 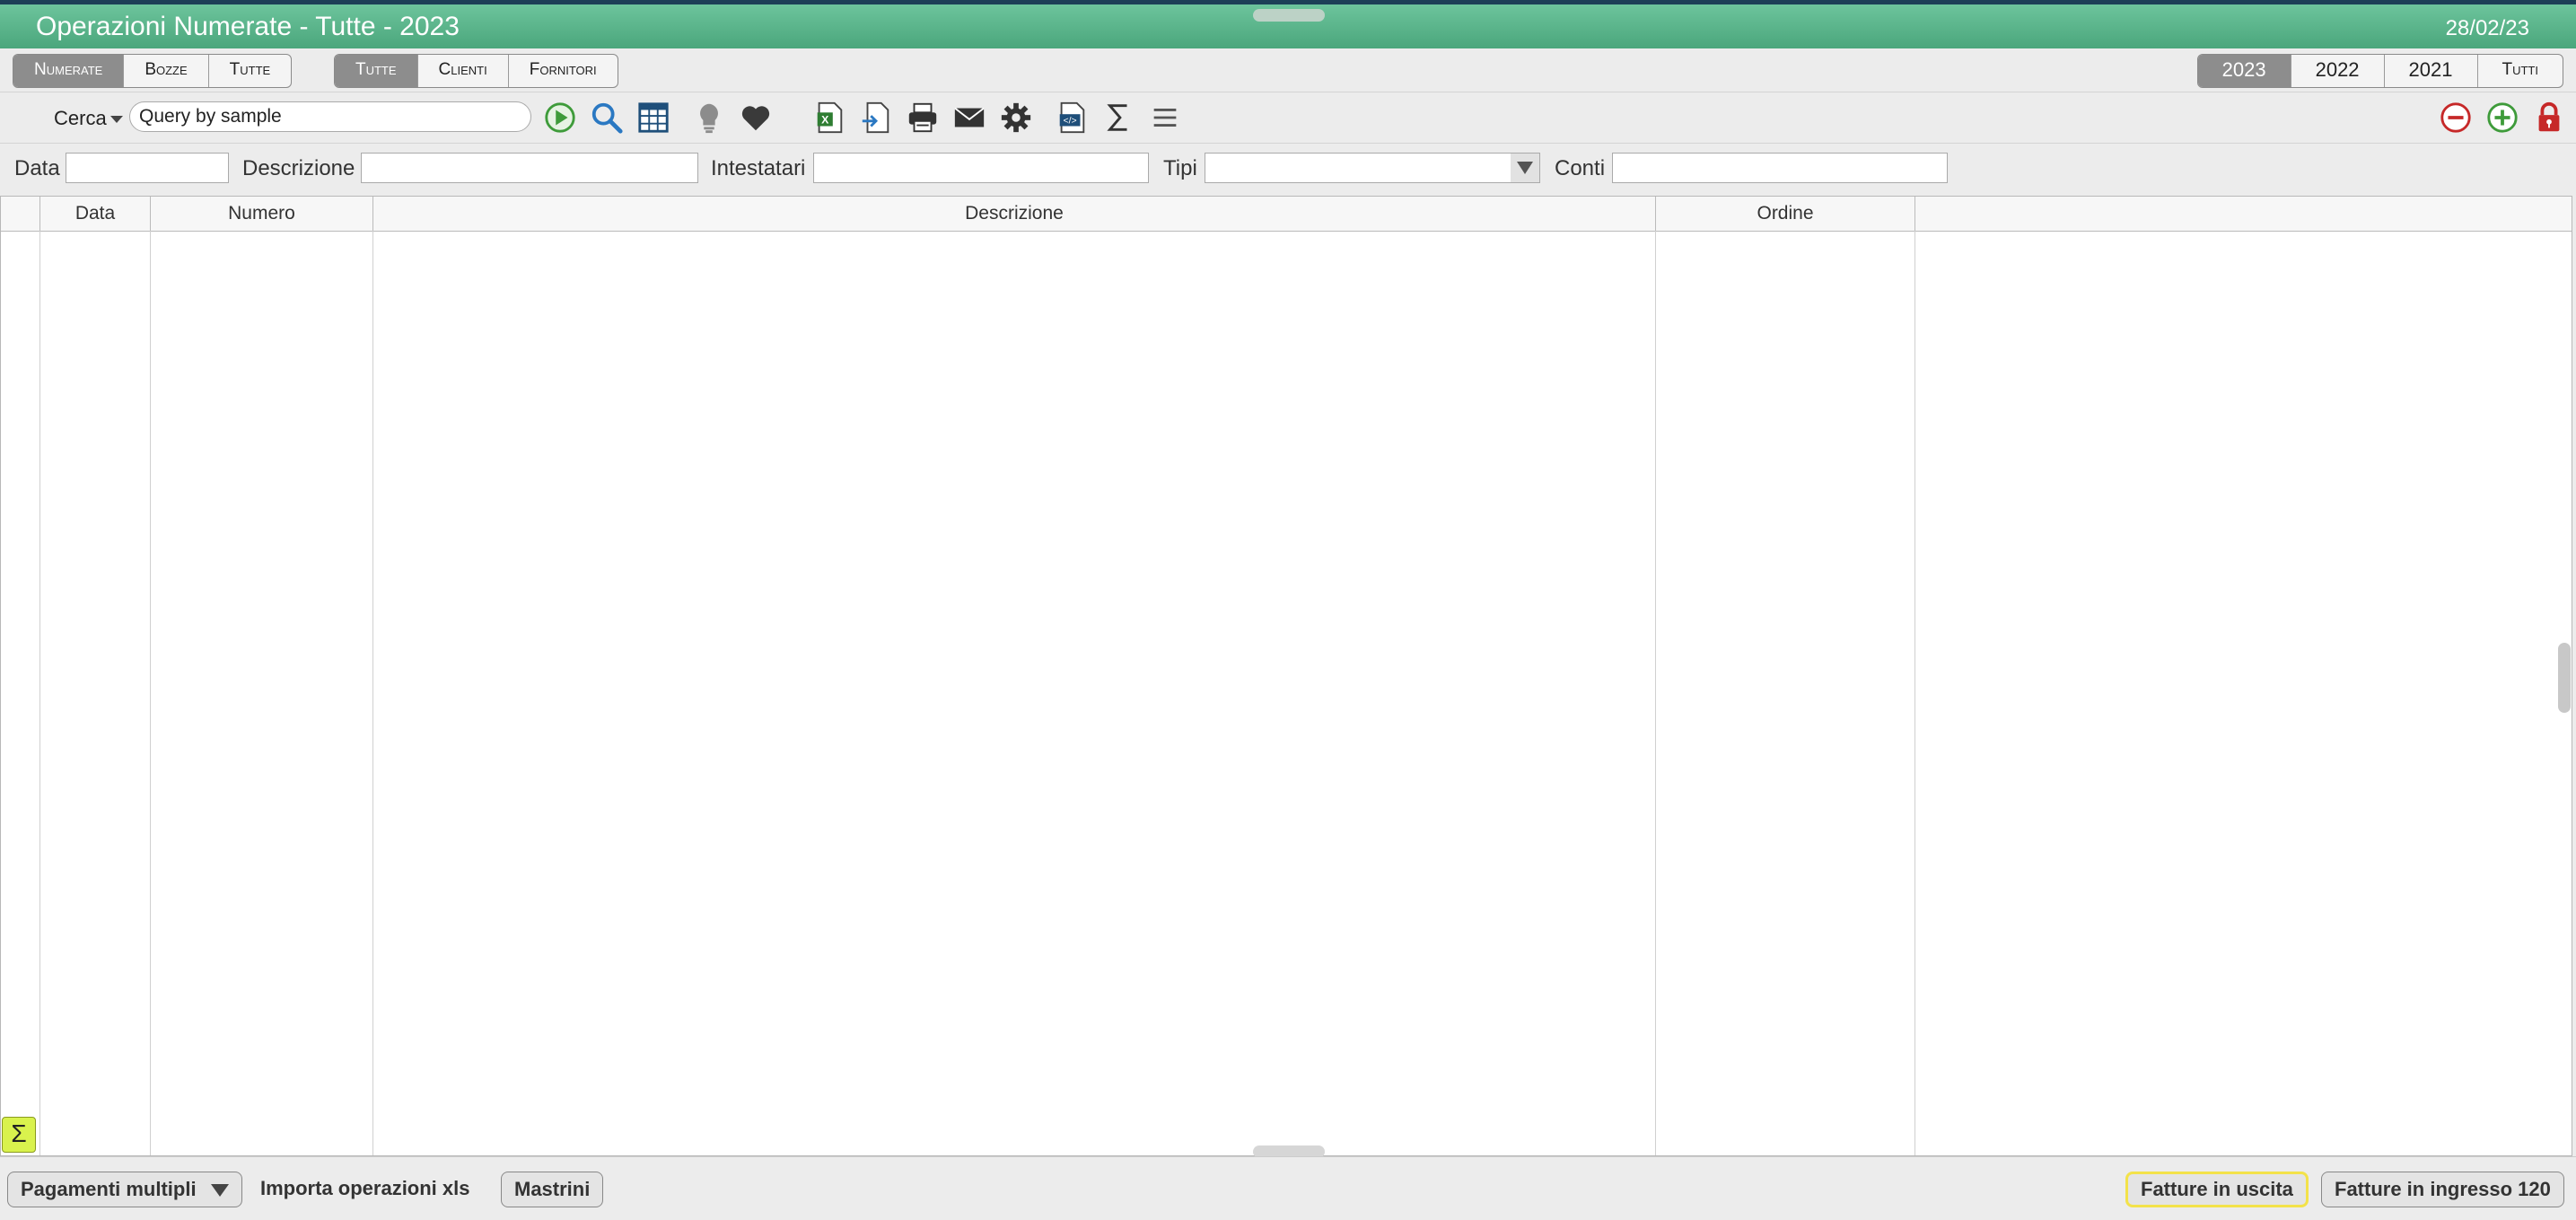 I want to click on year-tabs: 2023 2022 2021 Tutti, so click(x=2379, y=71).